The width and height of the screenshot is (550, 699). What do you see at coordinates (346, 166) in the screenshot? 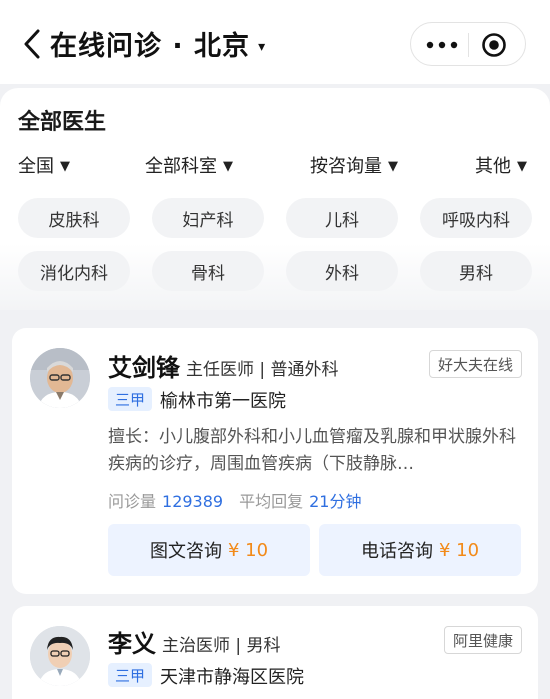
I see `sort-dropdown-label: 按咨询量` at bounding box center [346, 166].